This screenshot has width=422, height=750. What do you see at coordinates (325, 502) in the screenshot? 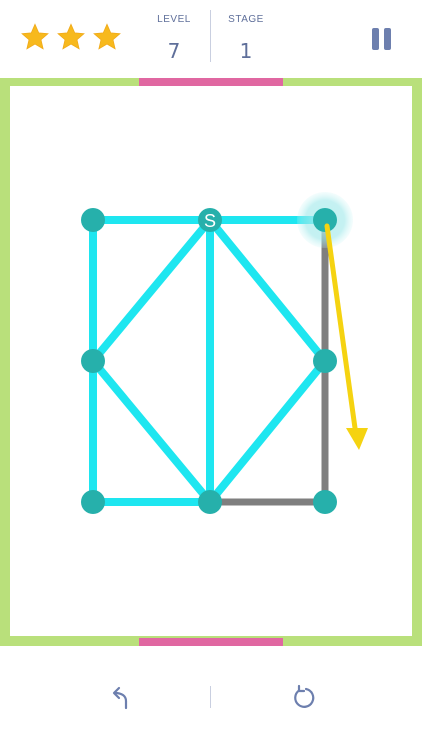
I see `node-bottom-right` at bounding box center [325, 502].